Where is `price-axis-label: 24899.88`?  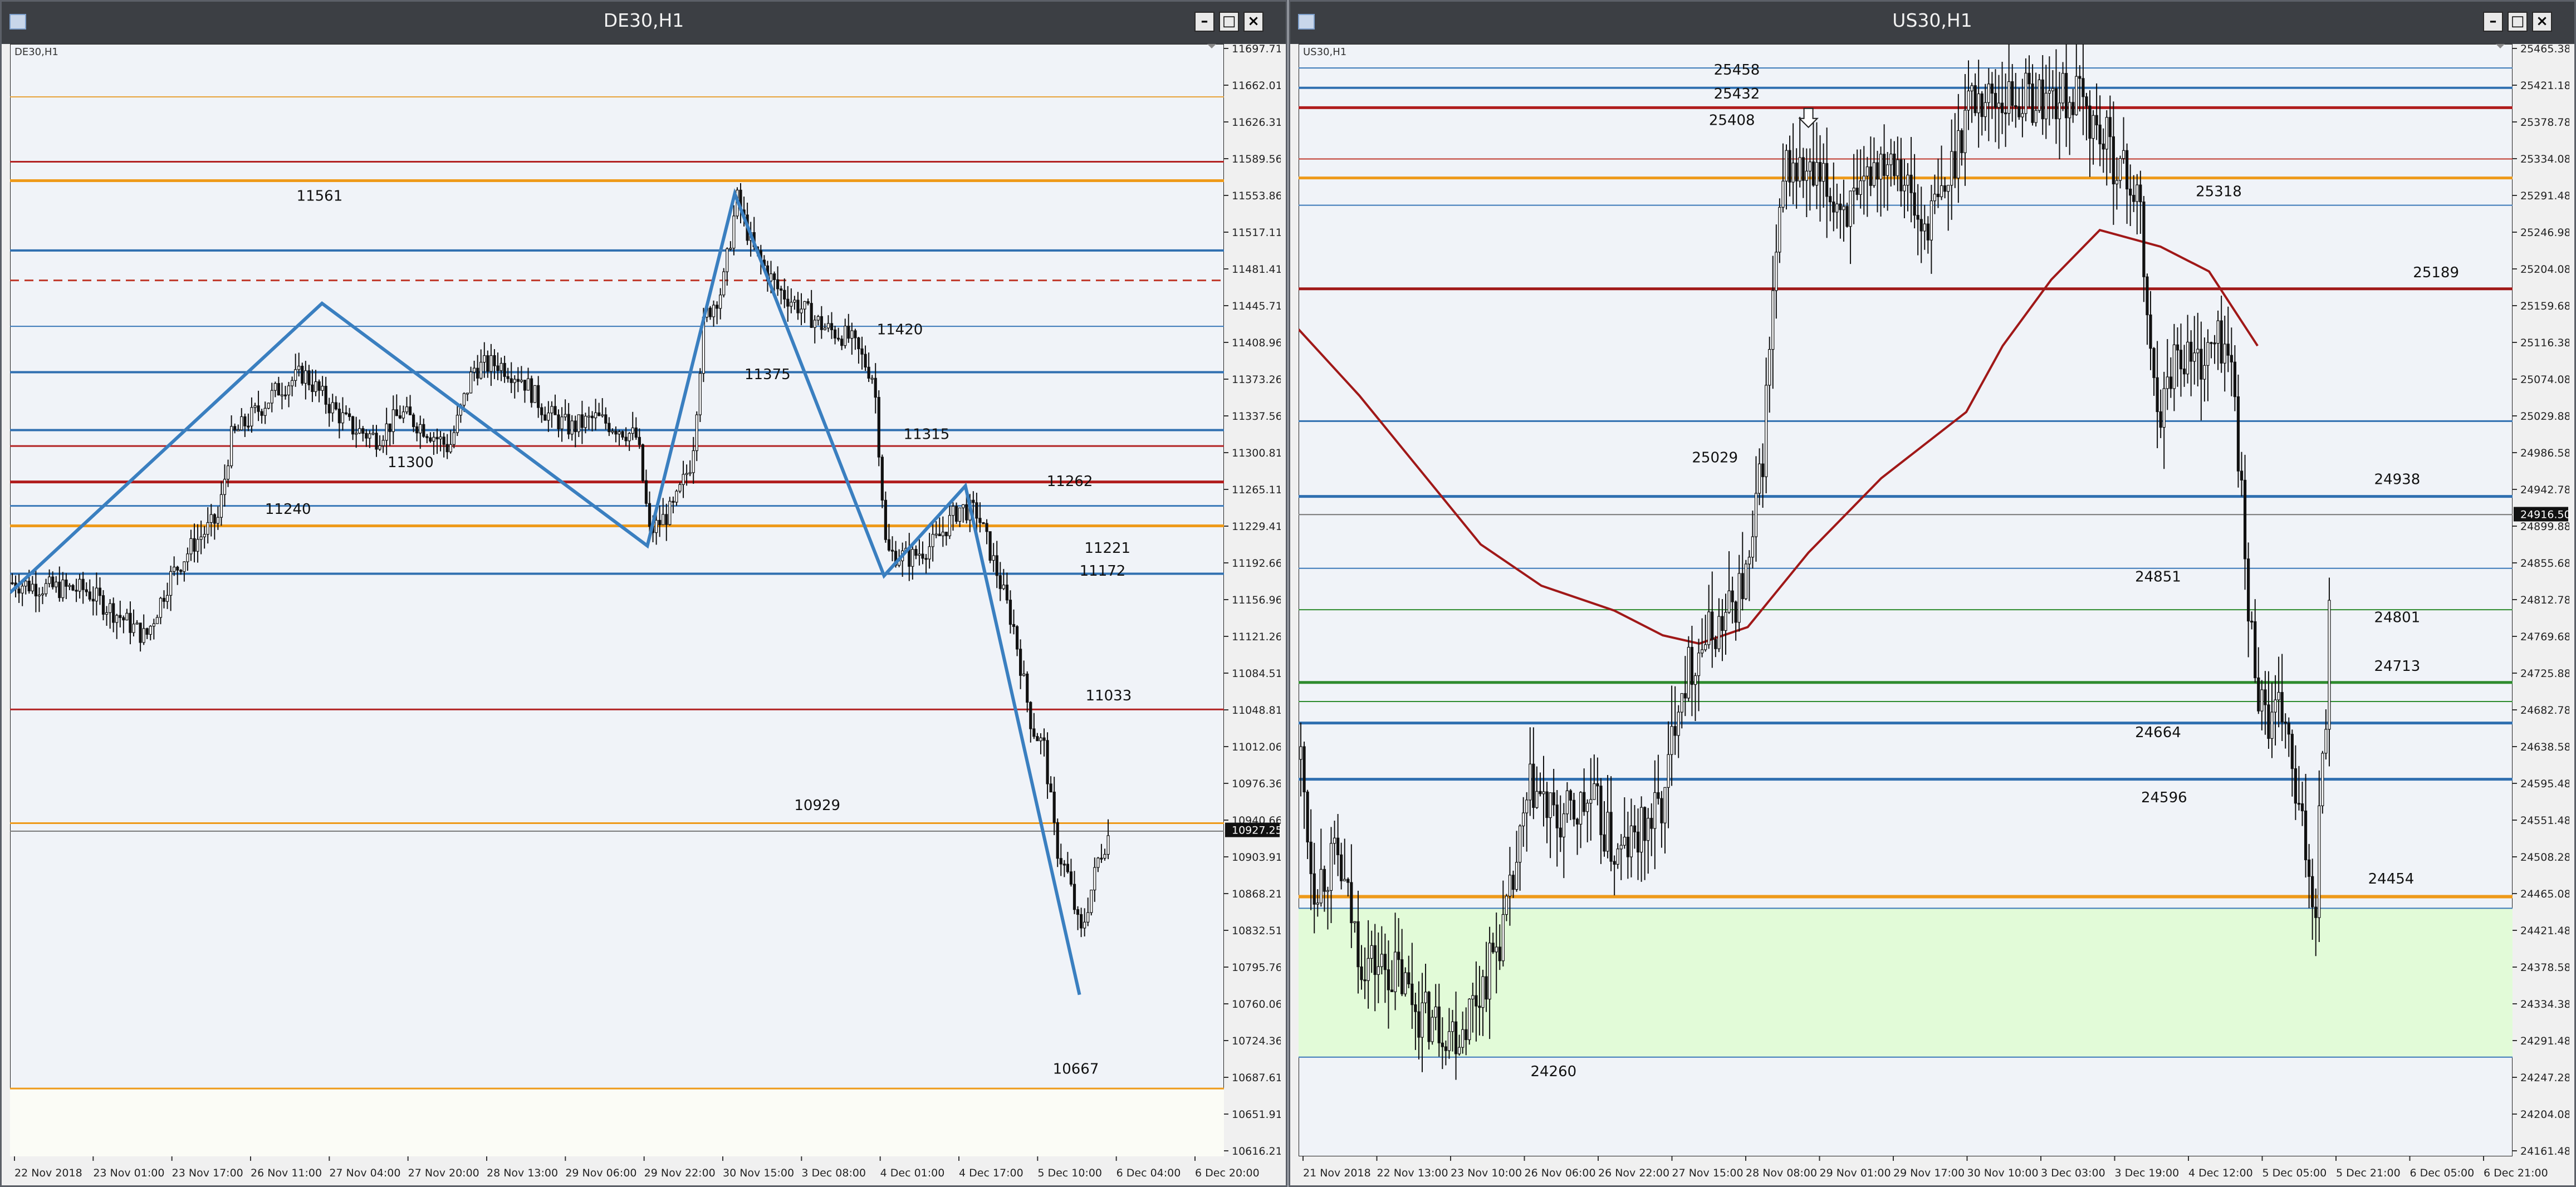 price-axis-label: 24899.88 is located at coordinates (2544, 527).